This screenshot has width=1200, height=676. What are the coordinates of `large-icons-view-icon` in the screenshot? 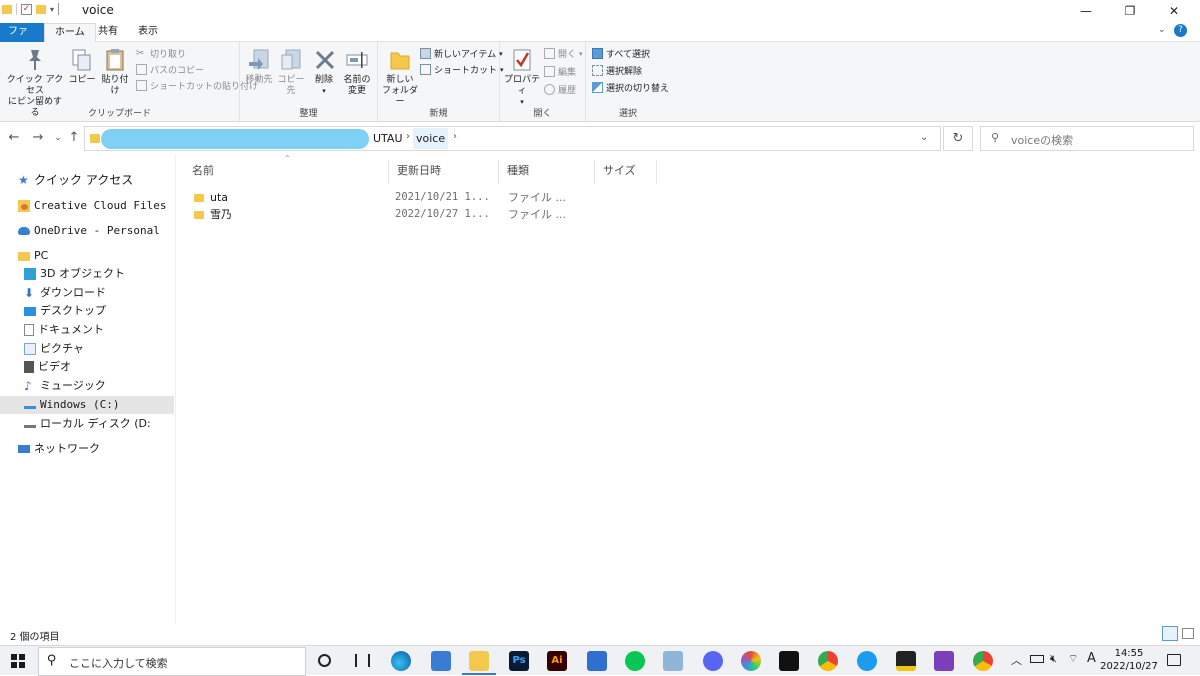 It's located at (1188, 633).